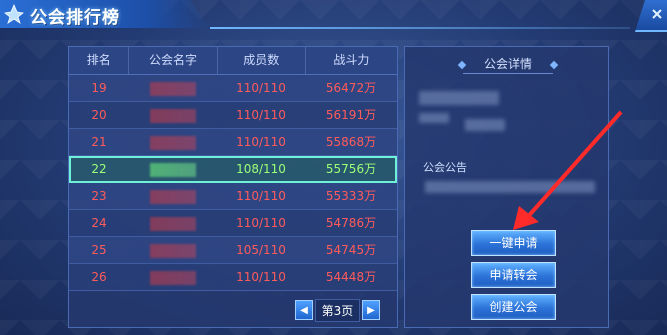  I want to click on prev-page-button: ◀, so click(304, 310).